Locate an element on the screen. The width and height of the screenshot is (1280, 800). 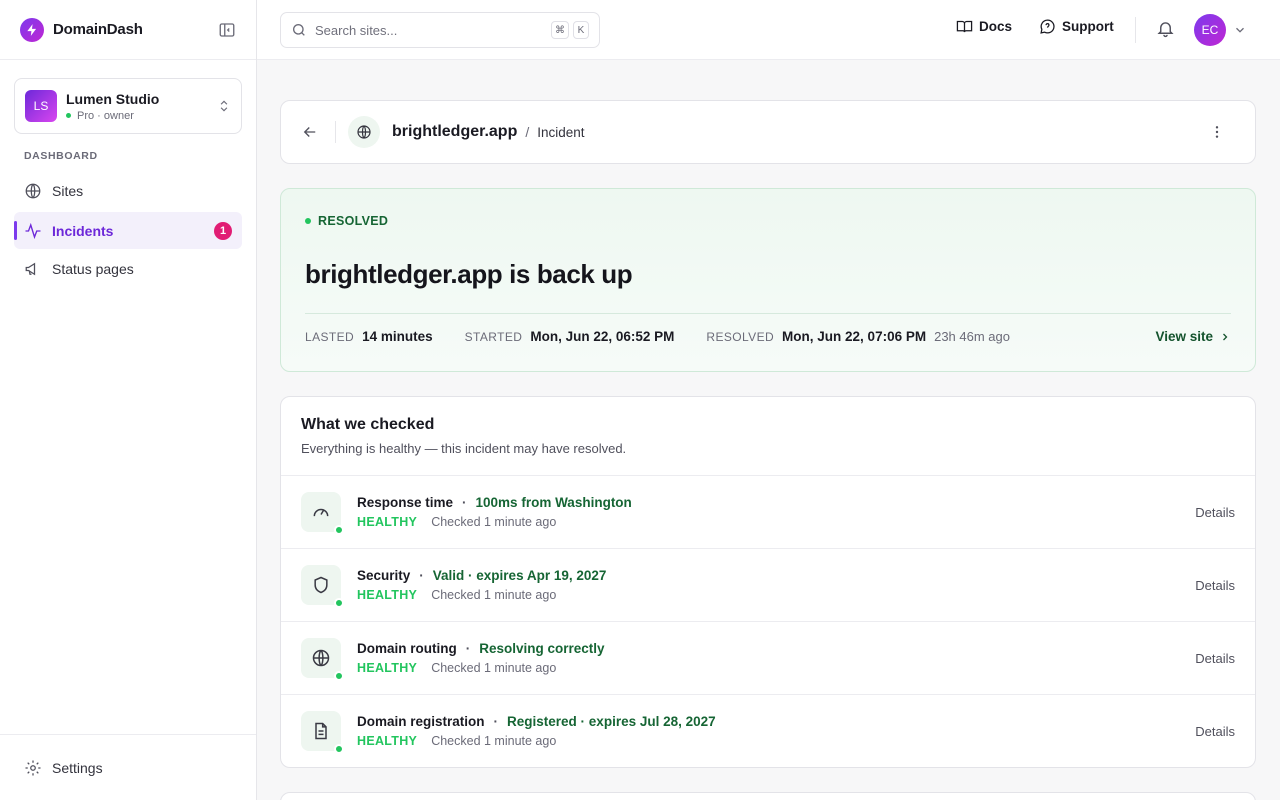
search-box: ⌘ K is located at coordinates (440, 30).